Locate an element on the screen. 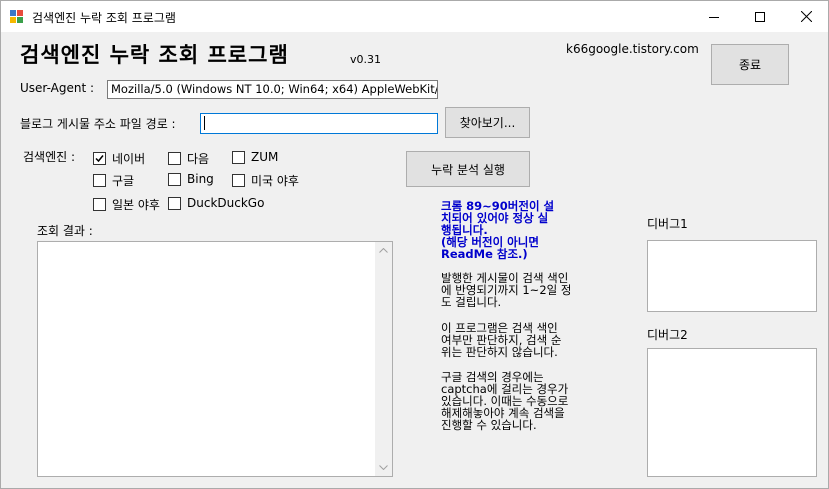 This screenshot has width=829, height=489. checkbox-label: ZUM is located at coordinates (265, 157).